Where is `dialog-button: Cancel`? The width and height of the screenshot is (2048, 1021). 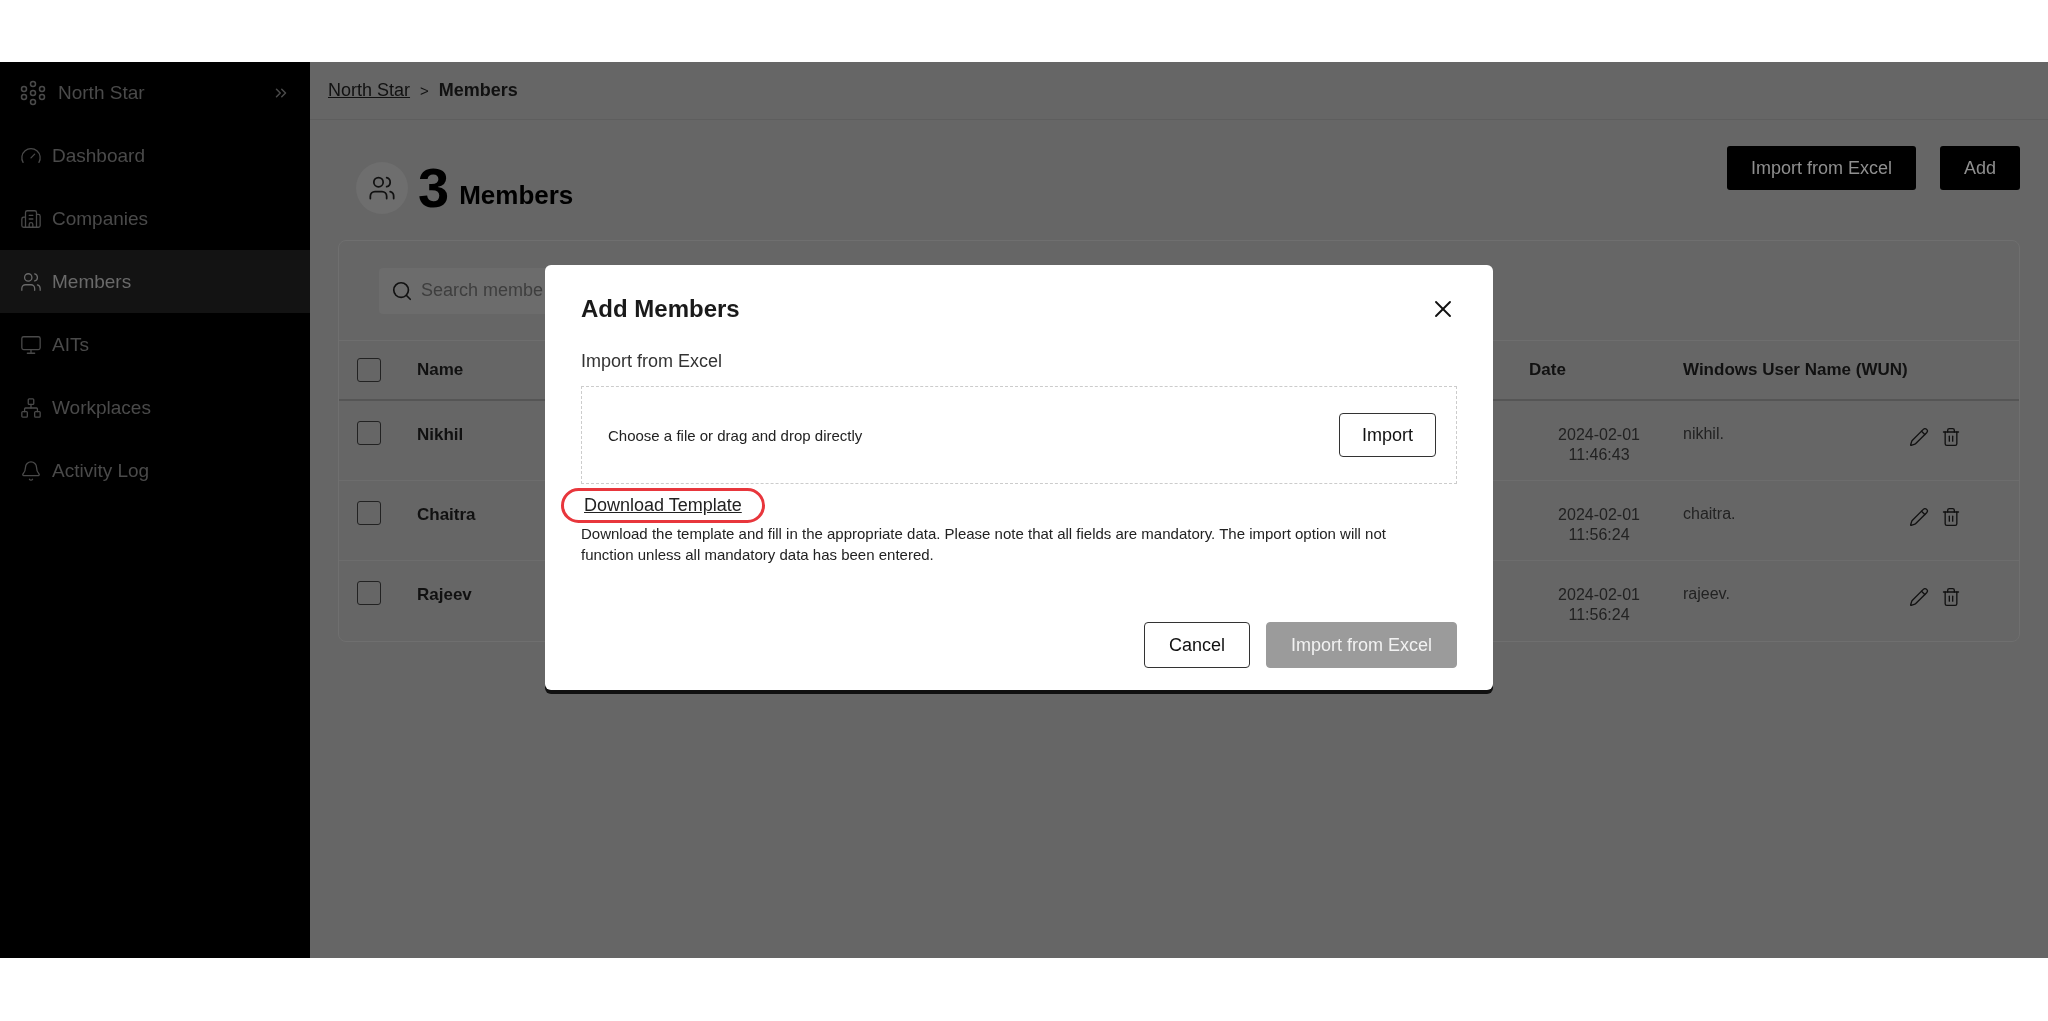 dialog-button: Cancel is located at coordinates (1196, 645).